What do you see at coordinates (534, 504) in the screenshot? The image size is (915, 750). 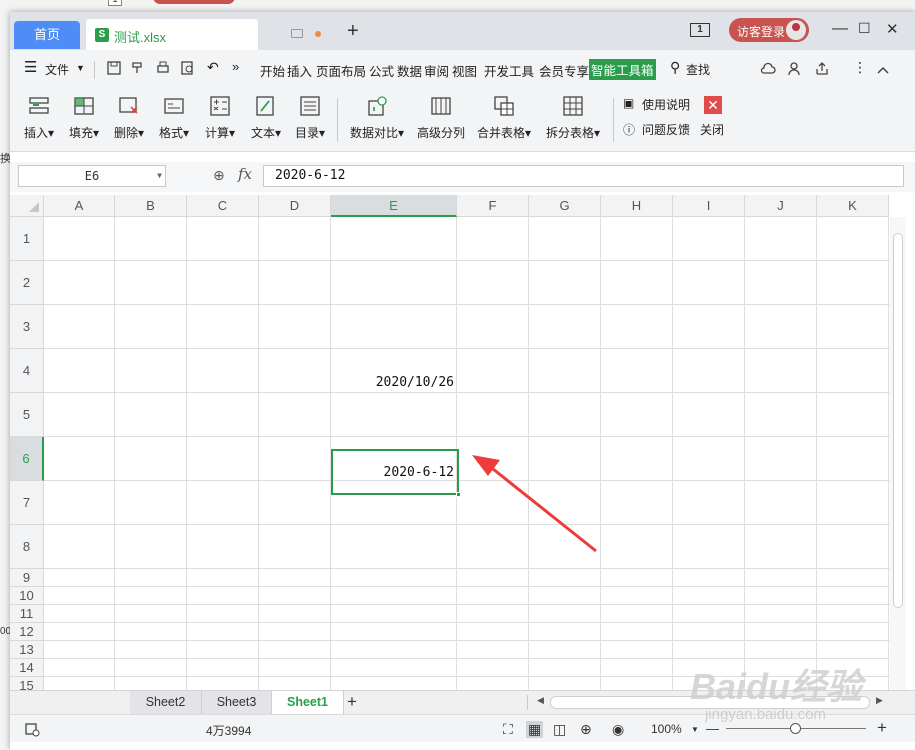 I see `annotation-arrow` at bounding box center [534, 504].